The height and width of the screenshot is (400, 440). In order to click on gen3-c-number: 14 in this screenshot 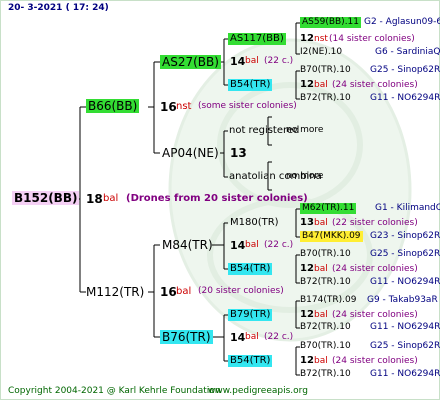, I will do `click(238, 245)`.